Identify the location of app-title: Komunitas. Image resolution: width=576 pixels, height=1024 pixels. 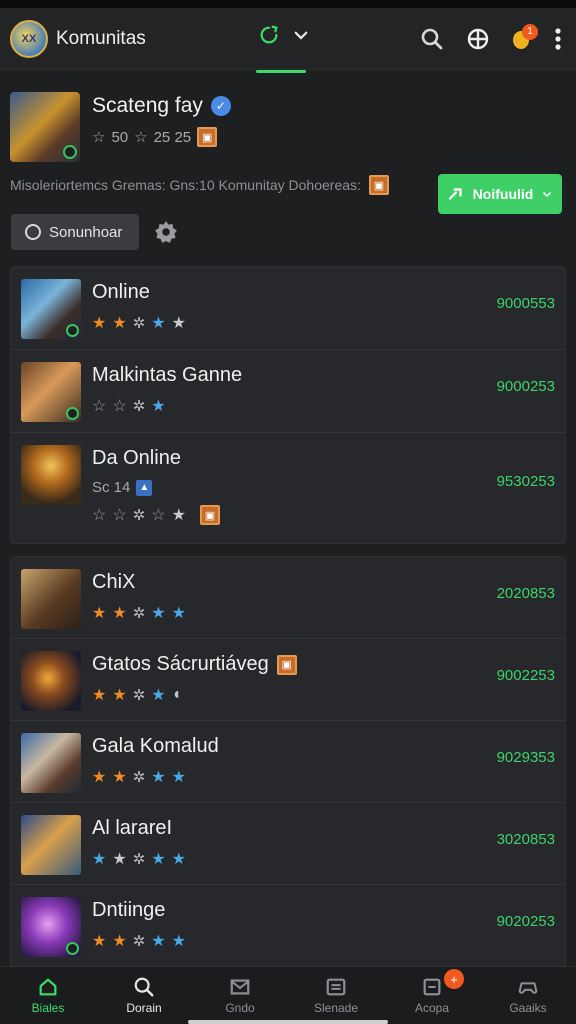
(101, 38).